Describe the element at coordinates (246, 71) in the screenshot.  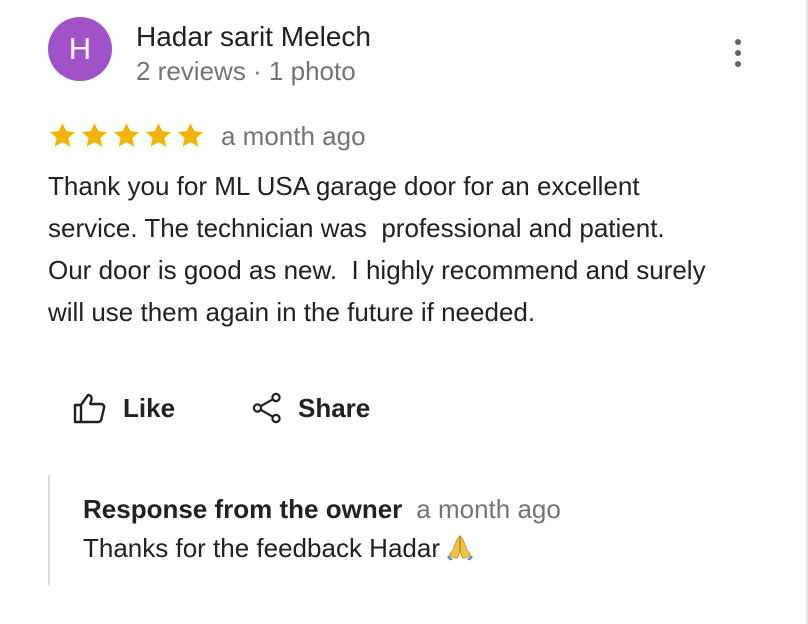
I see `author-meta: 2 reviews · 1 photo` at that location.